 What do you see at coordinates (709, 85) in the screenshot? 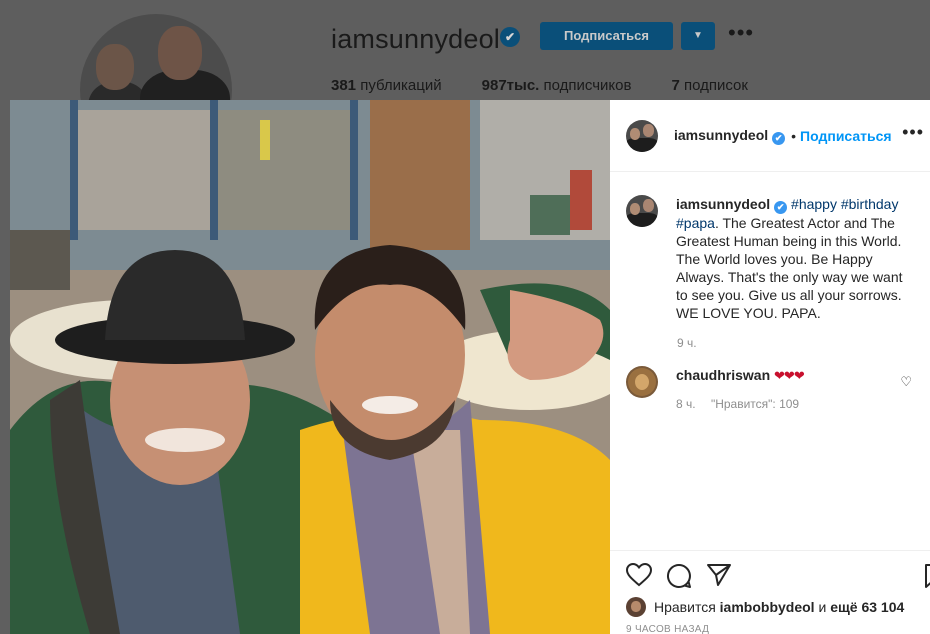
I see `stat-following: 7 подписок` at bounding box center [709, 85].